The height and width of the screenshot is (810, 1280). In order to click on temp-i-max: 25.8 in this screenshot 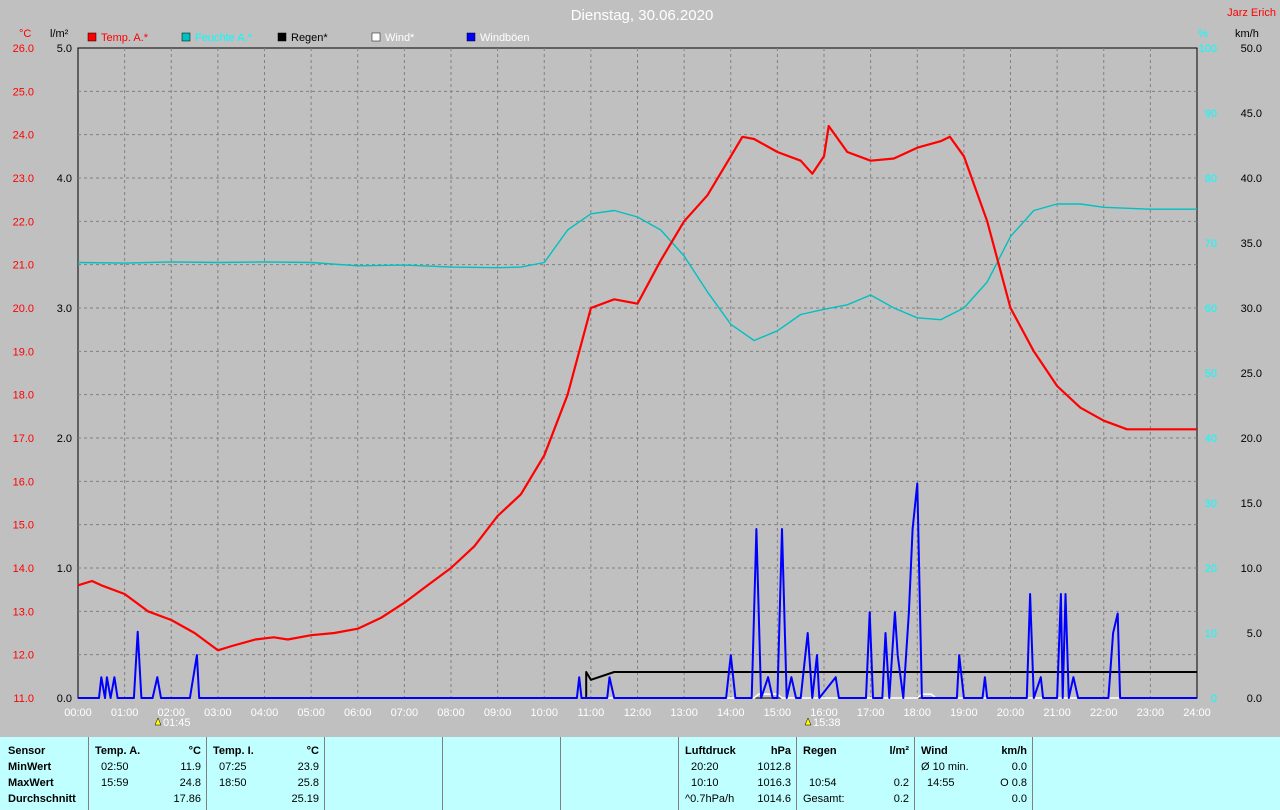, I will do `click(308, 783)`.